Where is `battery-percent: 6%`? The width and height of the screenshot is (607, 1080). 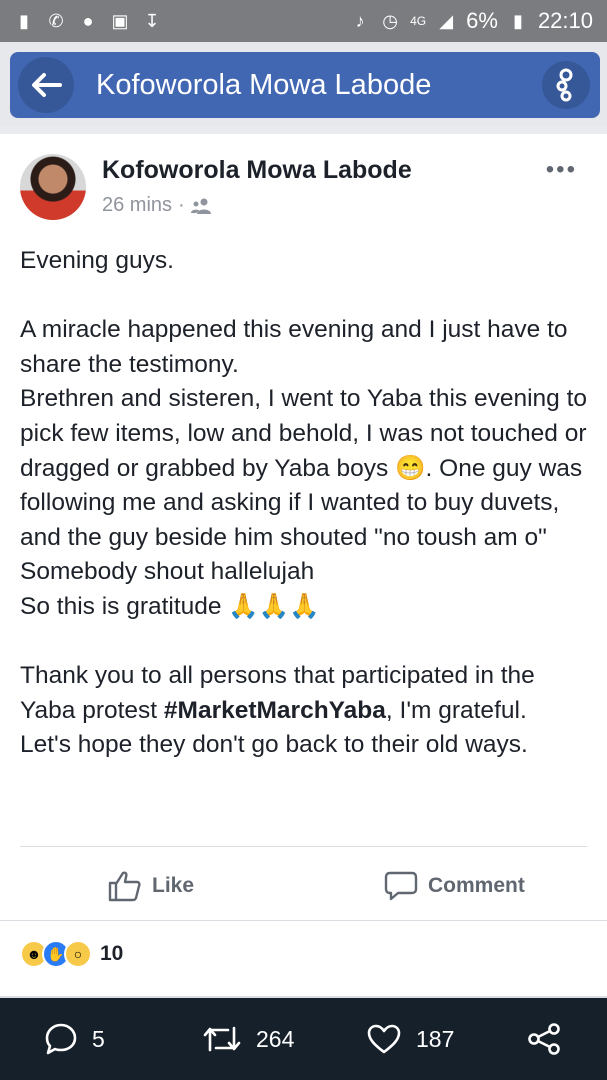
battery-percent: 6% is located at coordinates (482, 20).